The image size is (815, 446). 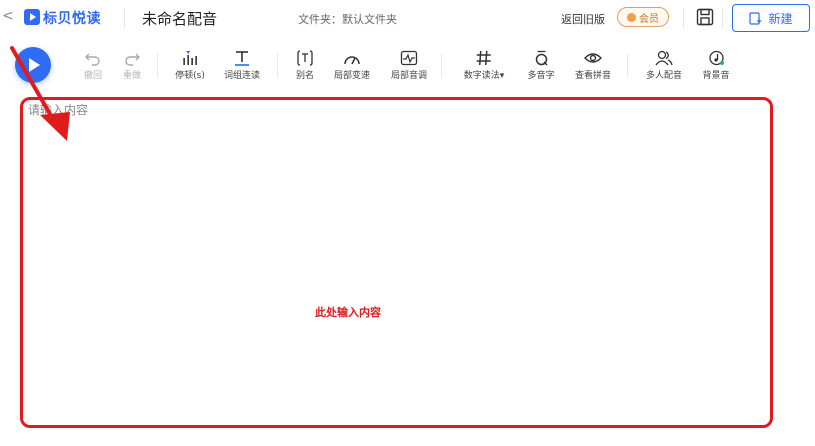 I want to click on polyphone-icon, so click(x=541, y=58).